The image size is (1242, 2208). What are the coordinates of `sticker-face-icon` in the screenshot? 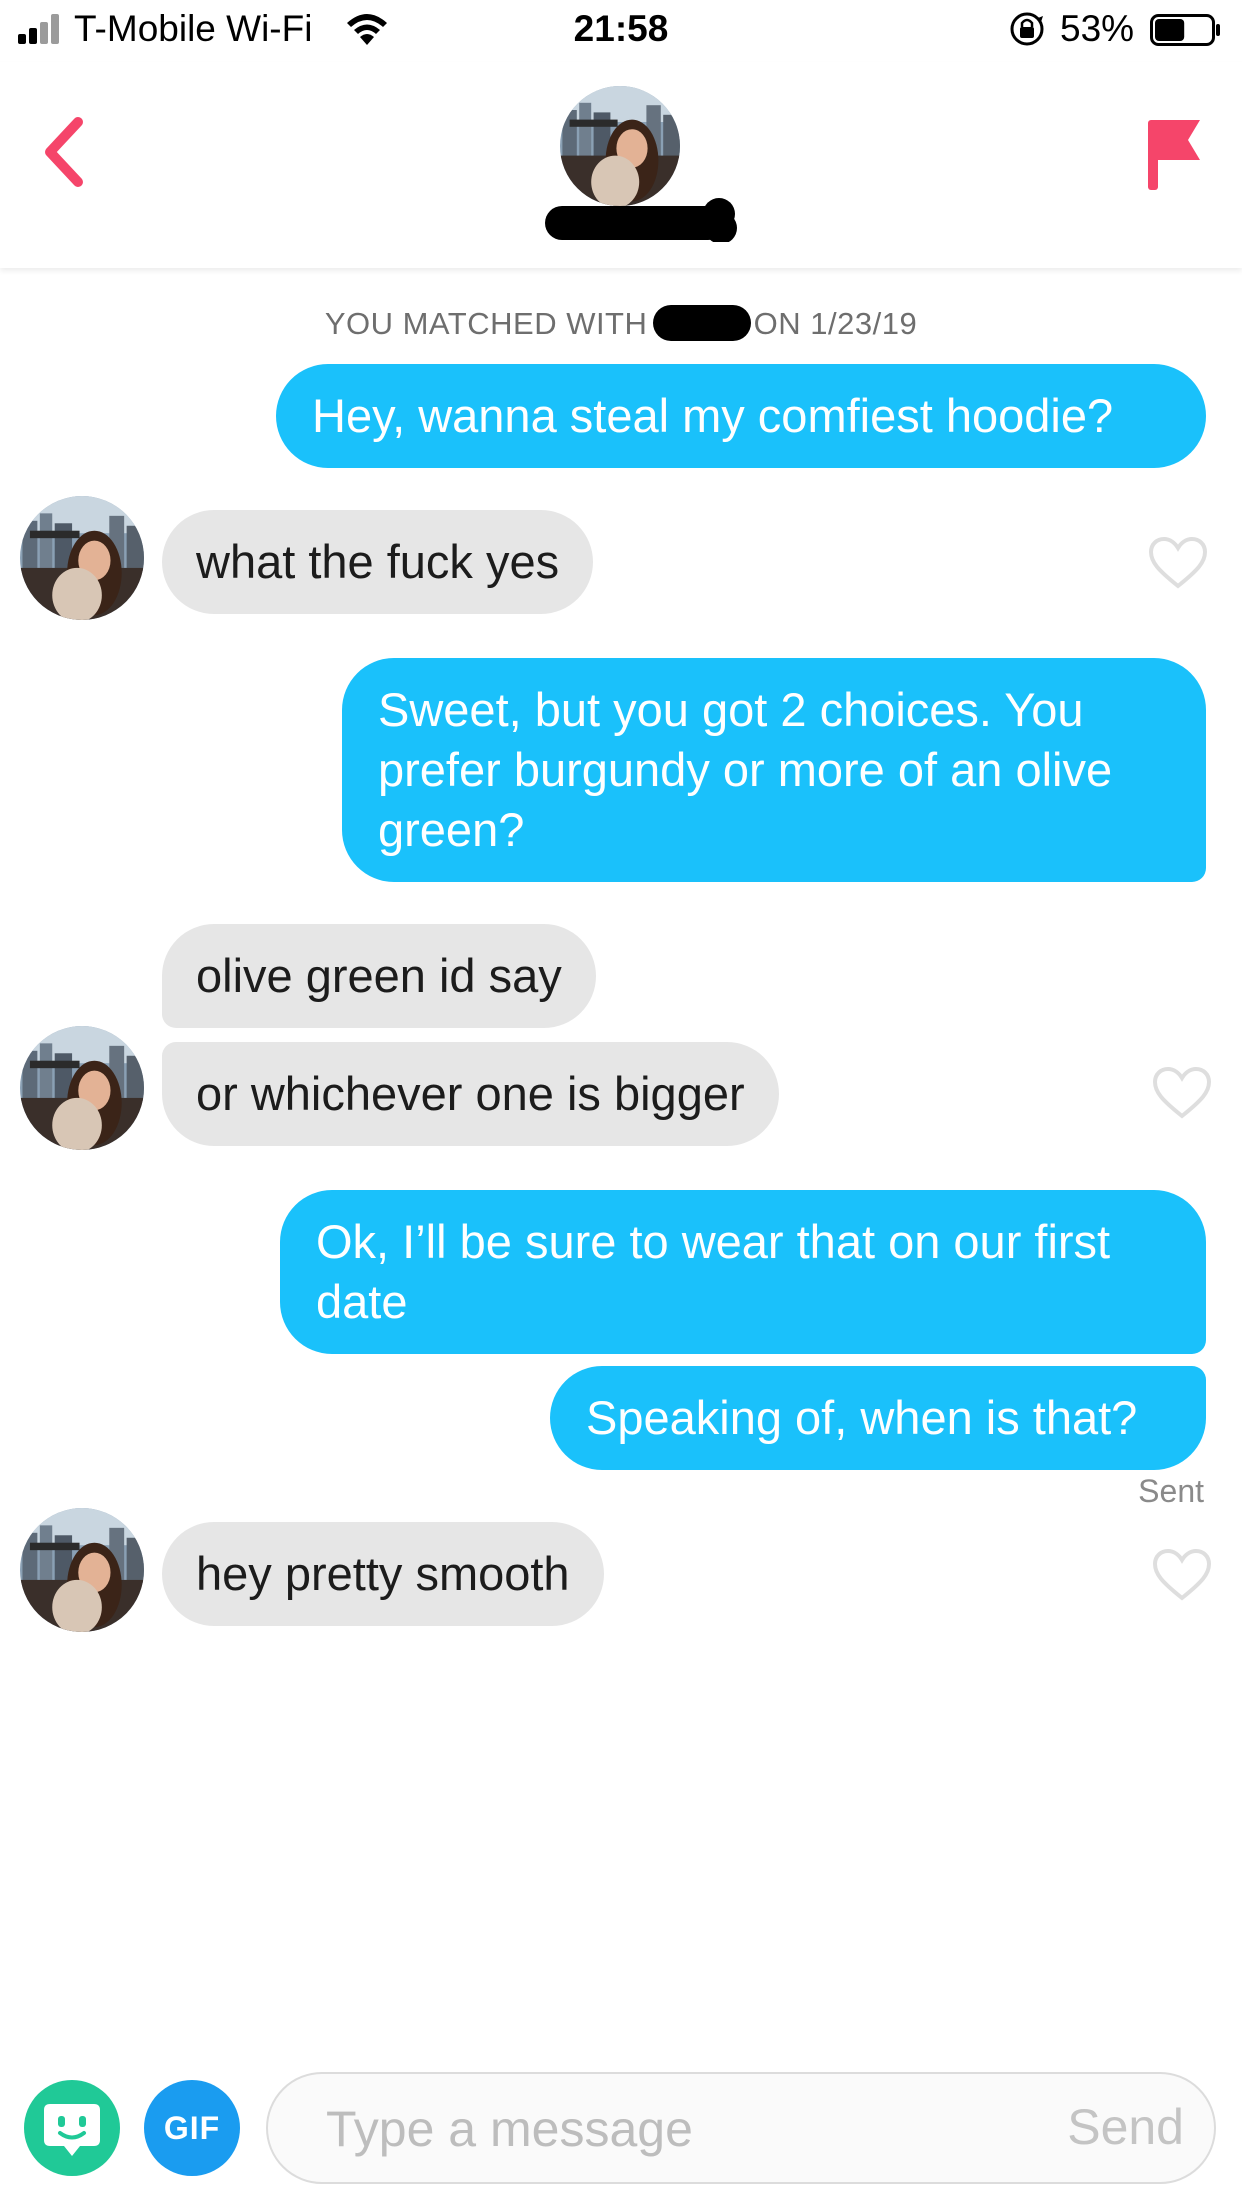 It's located at (72, 2130).